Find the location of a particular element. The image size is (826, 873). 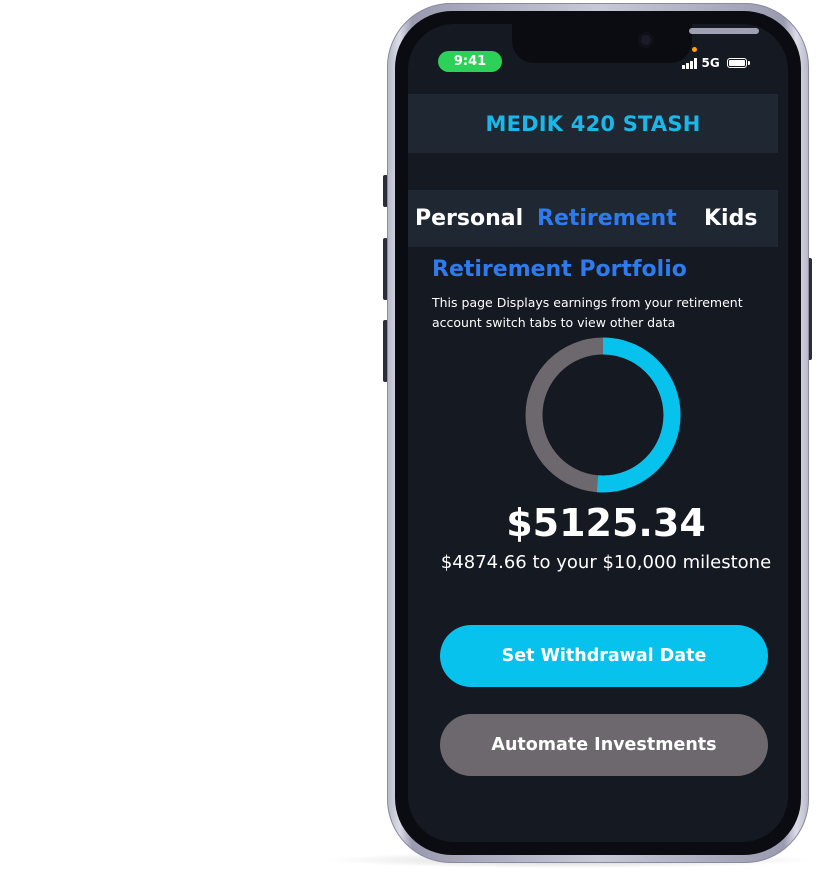

tab-kids: Kids is located at coordinates (730, 218).